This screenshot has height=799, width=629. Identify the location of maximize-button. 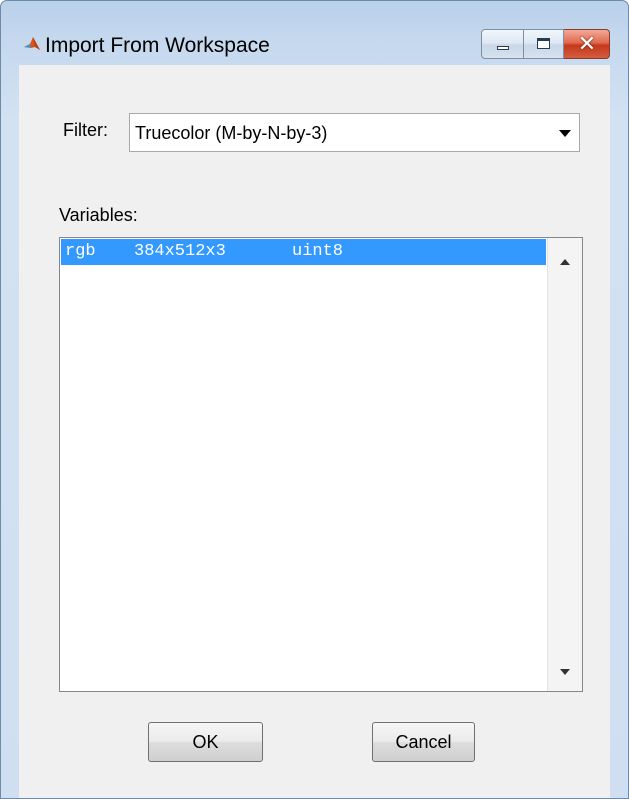
(544, 44).